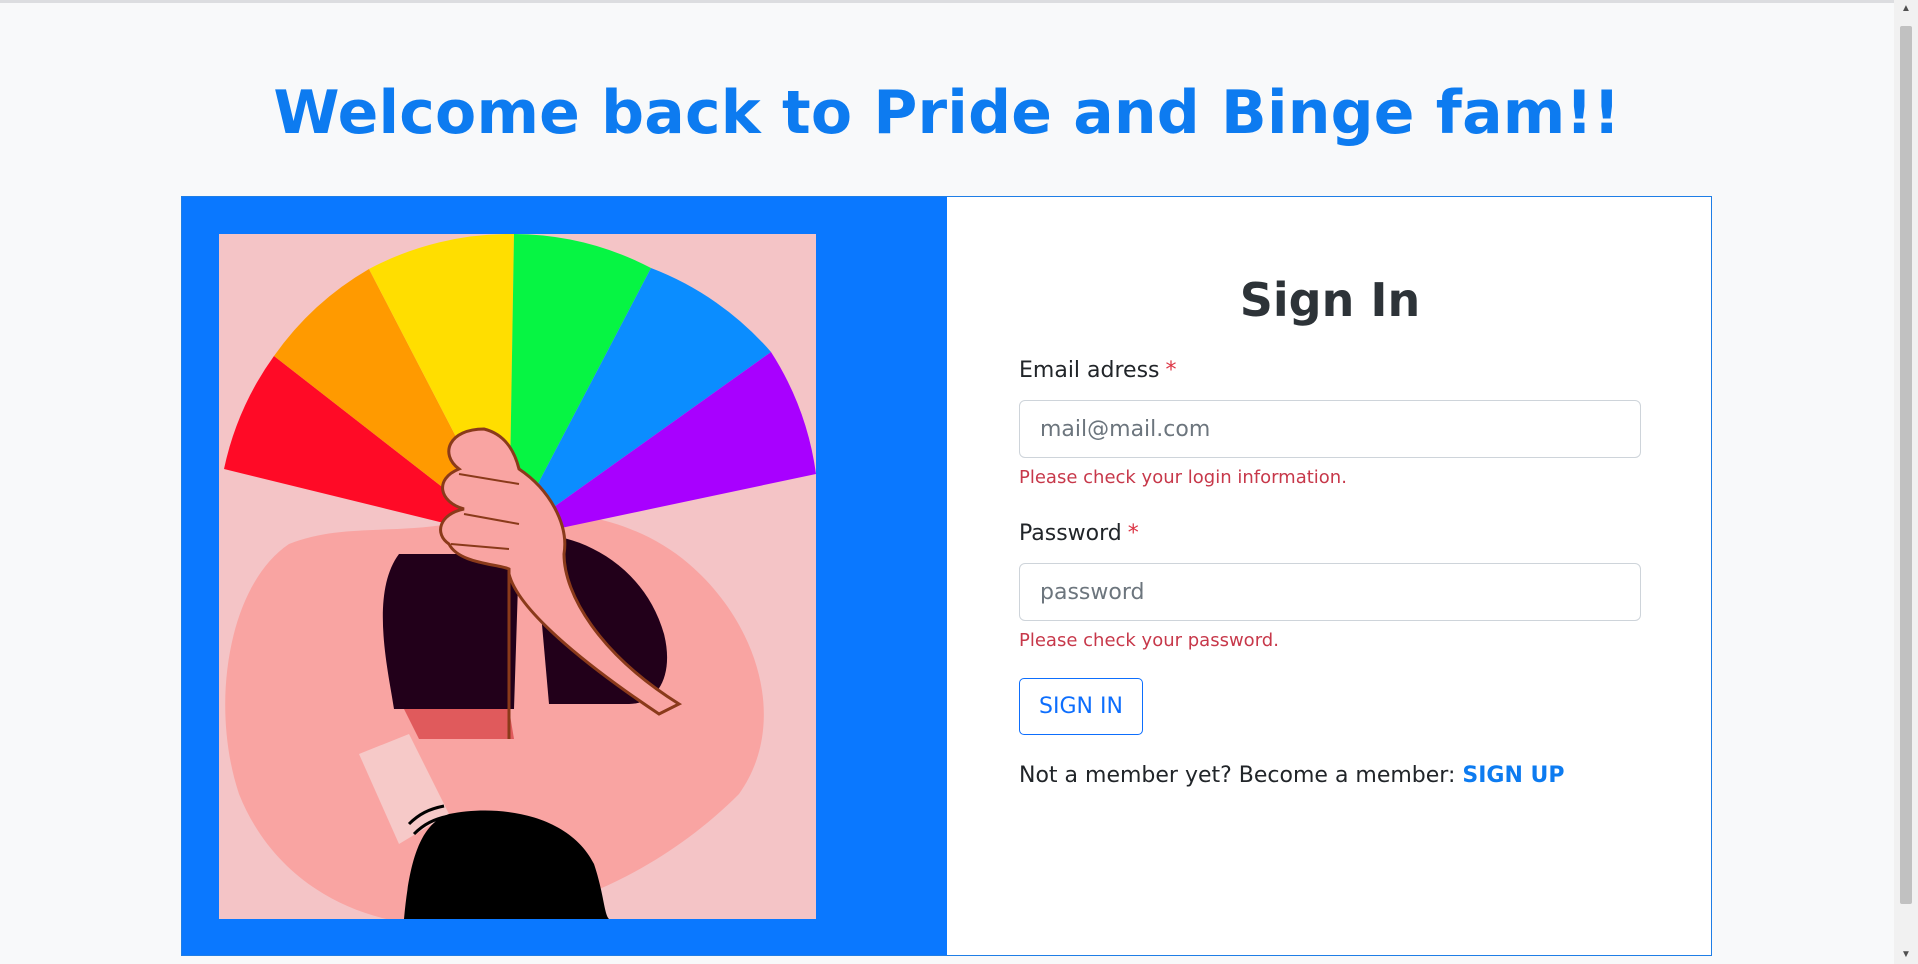 The width and height of the screenshot is (1918, 964). I want to click on browser-top-border, so click(959, 1).